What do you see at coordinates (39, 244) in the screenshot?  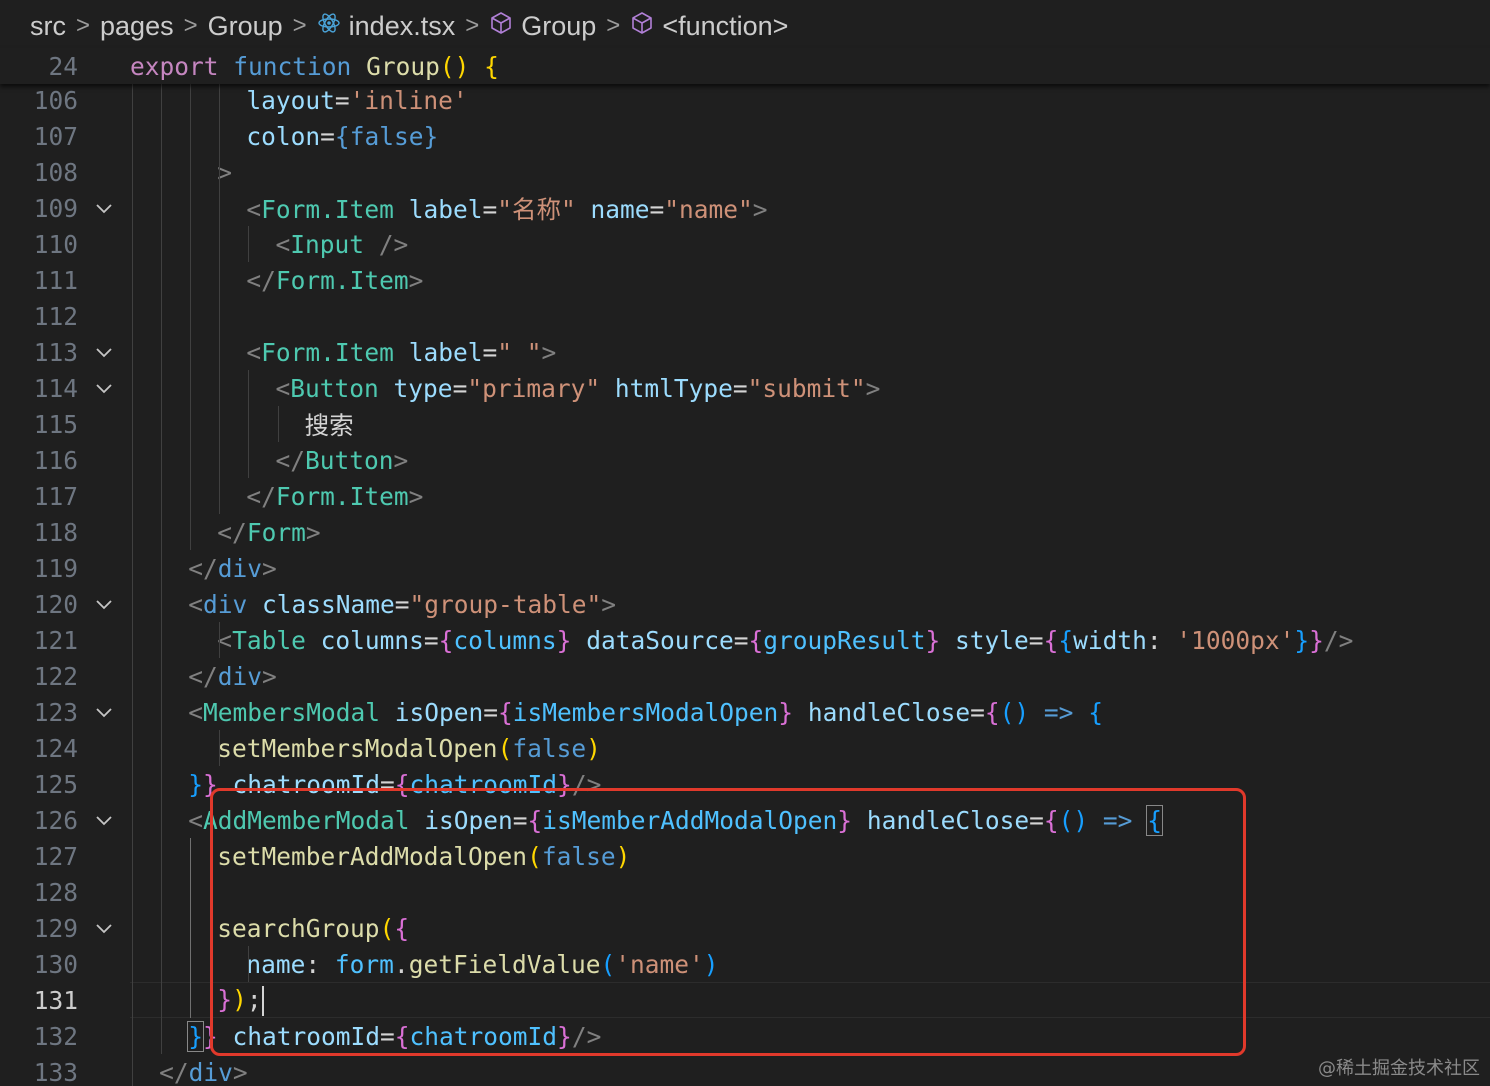 I see `line-number: 110` at bounding box center [39, 244].